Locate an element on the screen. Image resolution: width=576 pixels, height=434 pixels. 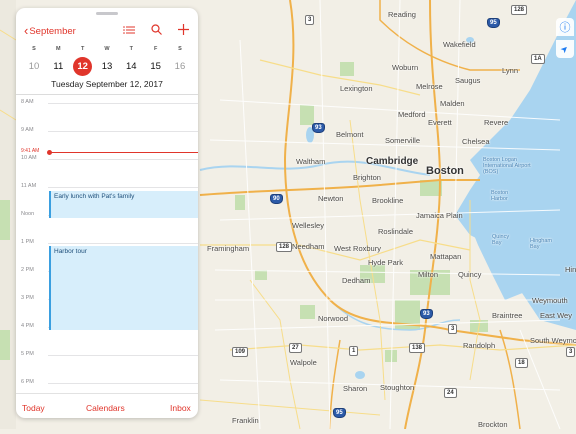
hour-row: 6 PM is located at coordinates (107, 382).